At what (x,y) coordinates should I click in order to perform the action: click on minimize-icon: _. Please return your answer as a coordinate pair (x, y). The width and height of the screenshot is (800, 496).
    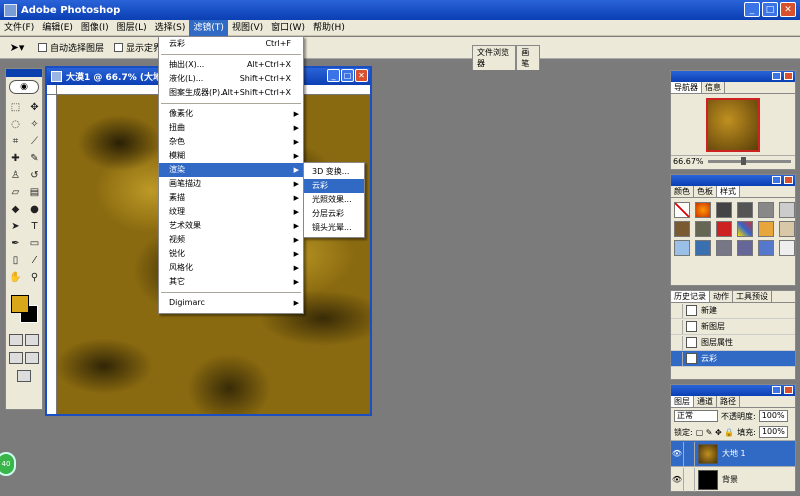
    Looking at the image, I should click on (752, 9).